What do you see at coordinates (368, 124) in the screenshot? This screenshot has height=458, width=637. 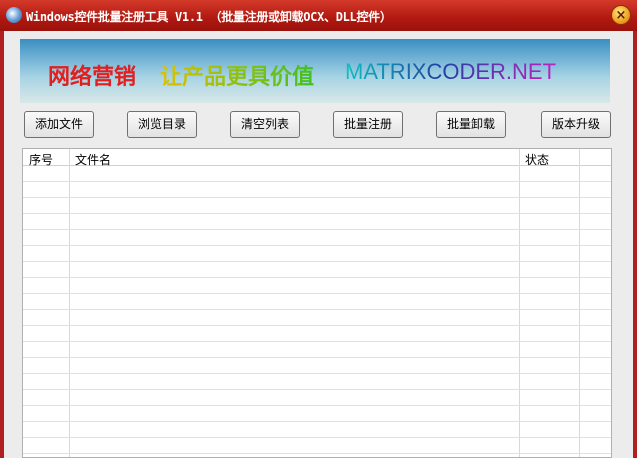 I see `batch-register-button: 批量注册` at bounding box center [368, 124].